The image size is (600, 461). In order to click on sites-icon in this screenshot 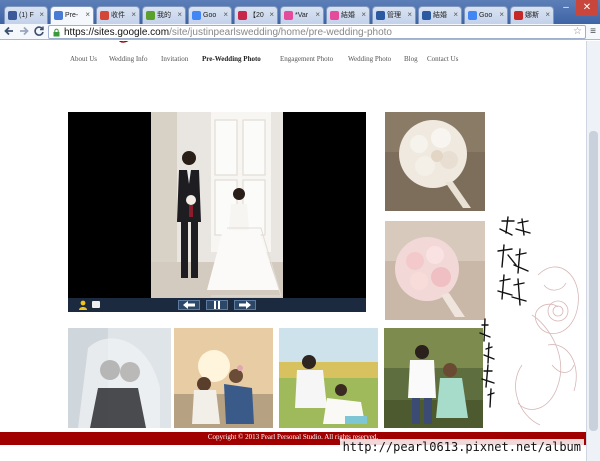, I will do `click(58, 15)`.